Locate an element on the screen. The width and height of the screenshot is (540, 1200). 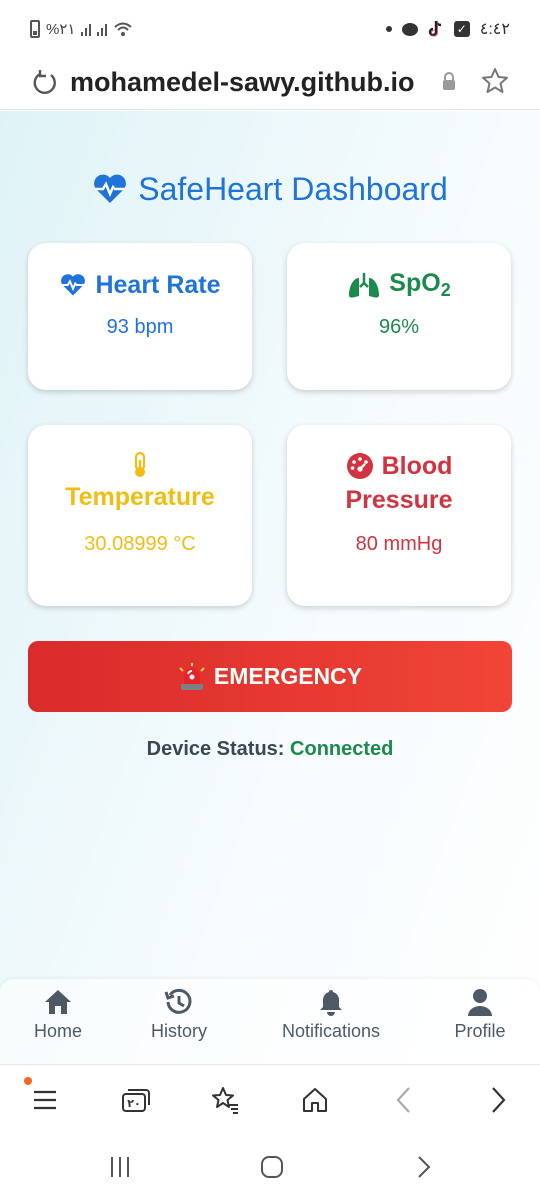
siren-icon is located at coordinates (192, 676).